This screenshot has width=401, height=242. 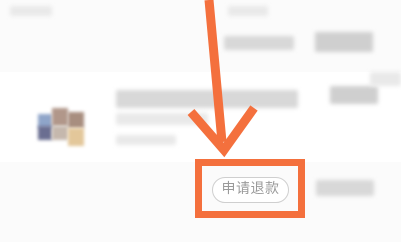 What do you see at coordinates (259, 43) in the screenshot?
I see `blurred-order-status` at bounding box center [259, 43].